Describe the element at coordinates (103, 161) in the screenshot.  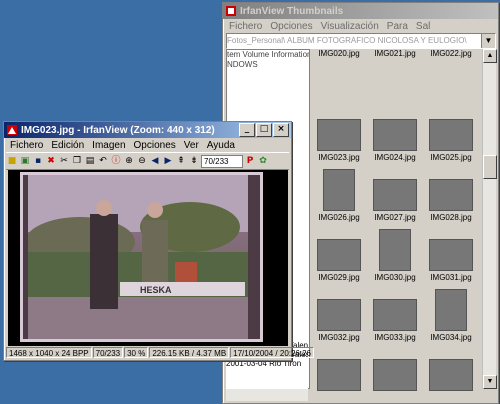
I see `undo-icon: ↶` at that location.